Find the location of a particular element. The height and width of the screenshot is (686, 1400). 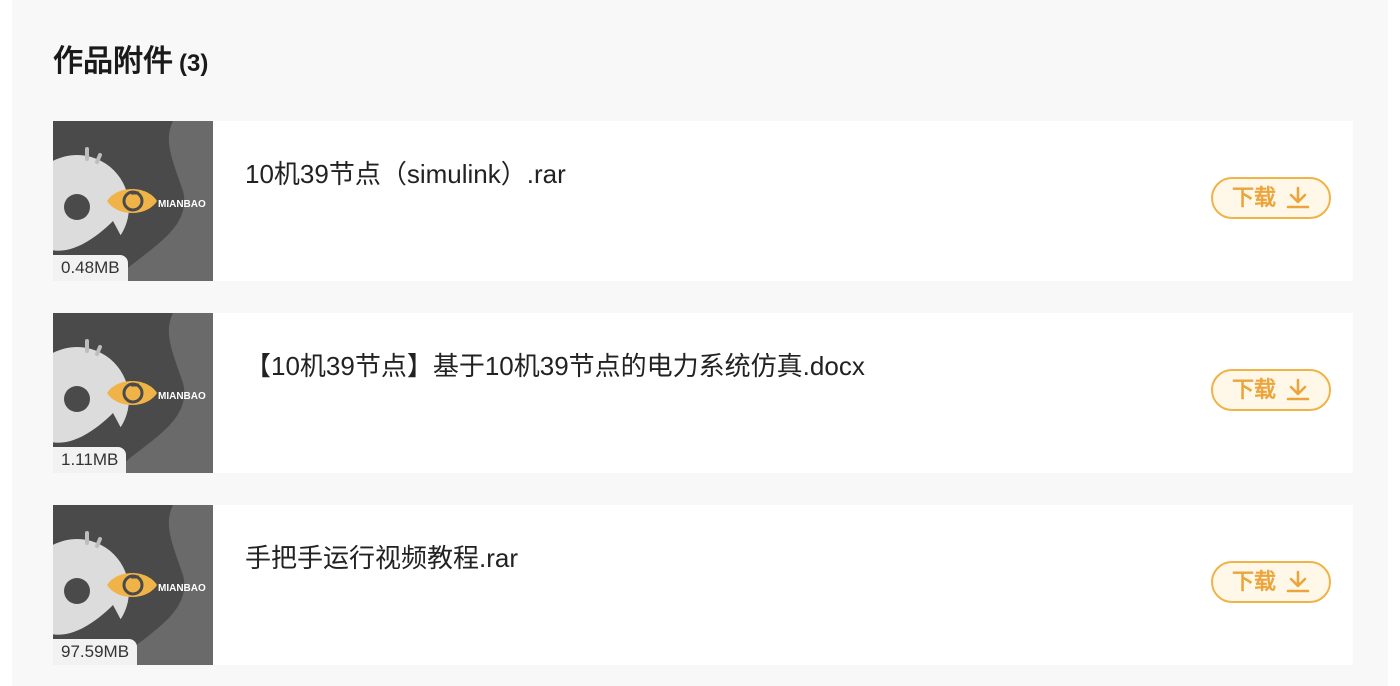

file-thumbnail: MIANBAO 0.48MB is located at coordinates (133, 201).